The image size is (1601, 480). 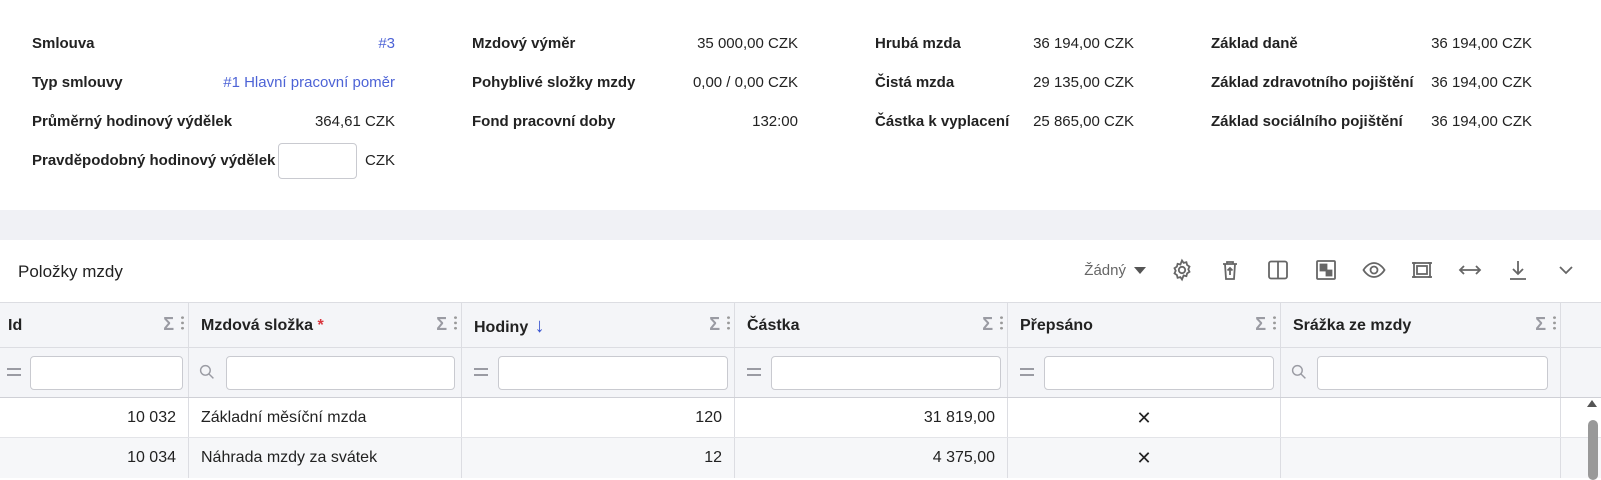 What do you see at coordinates (1254, 43) in the screenshot?
I see `tax-base-label: Základ daně` at bounding box center [1254, 43].